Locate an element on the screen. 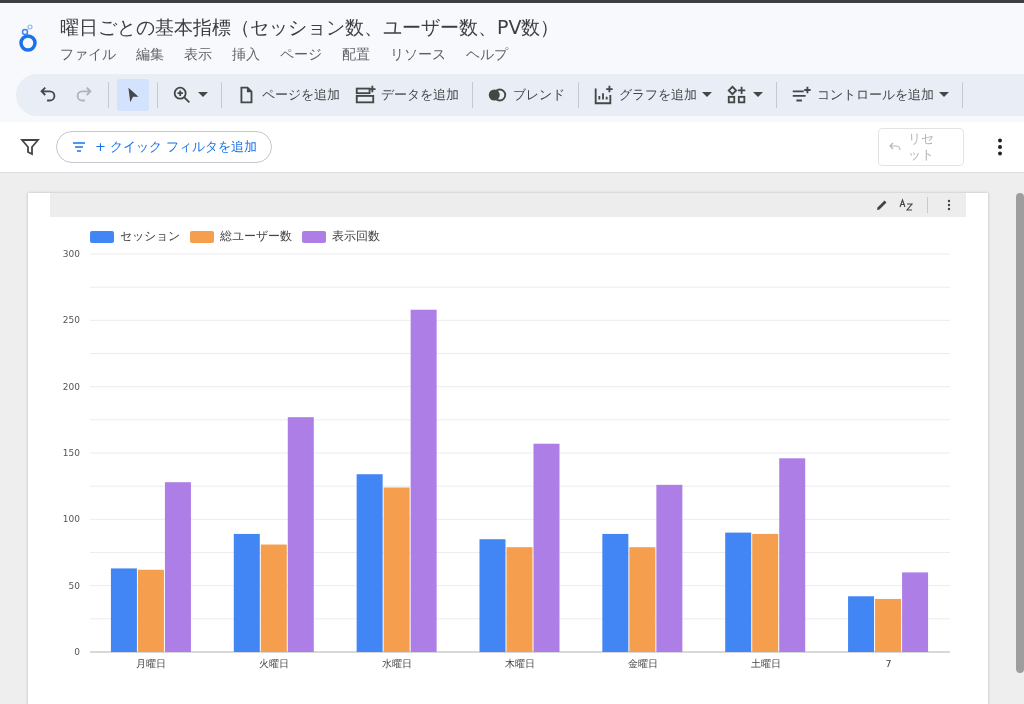 The height and width of the screenshot is (704, 1024). control-button: コントロールを追加 is located at coordinates (869, 95).